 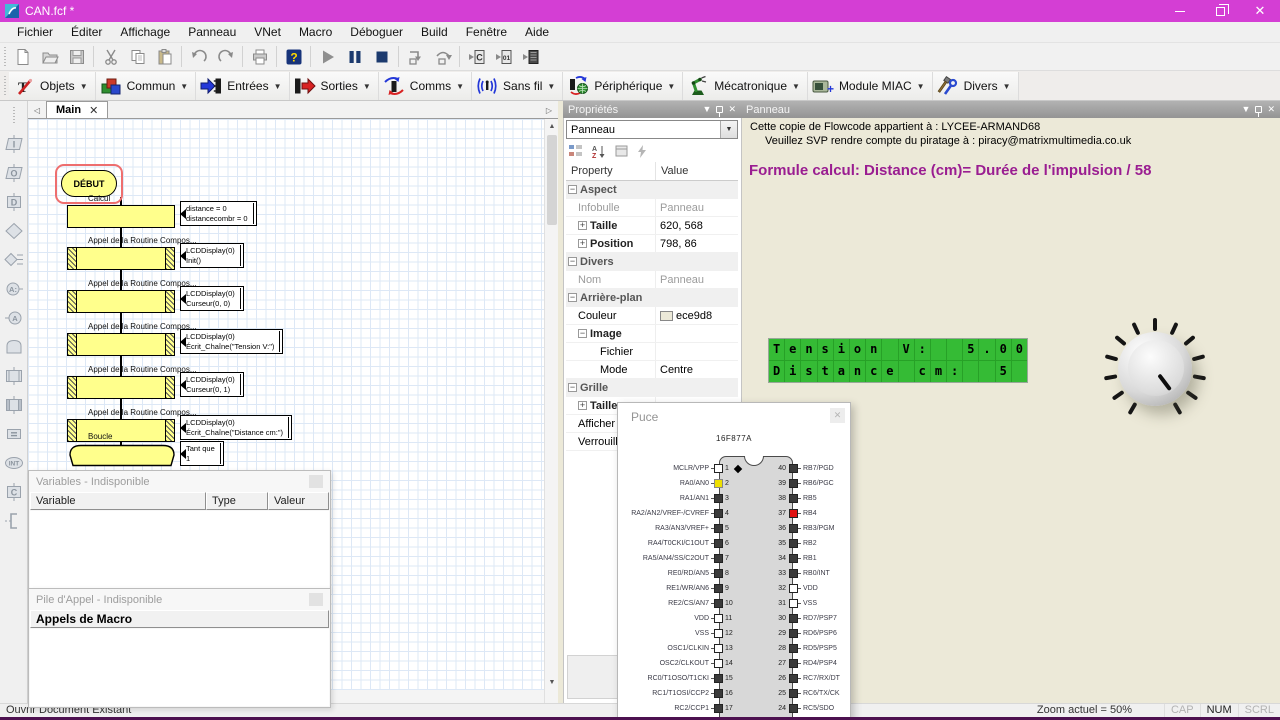 What do you see at coordinates (49, 56) in the screenshot?
I see `open-button` at bounding box center [49, 56].